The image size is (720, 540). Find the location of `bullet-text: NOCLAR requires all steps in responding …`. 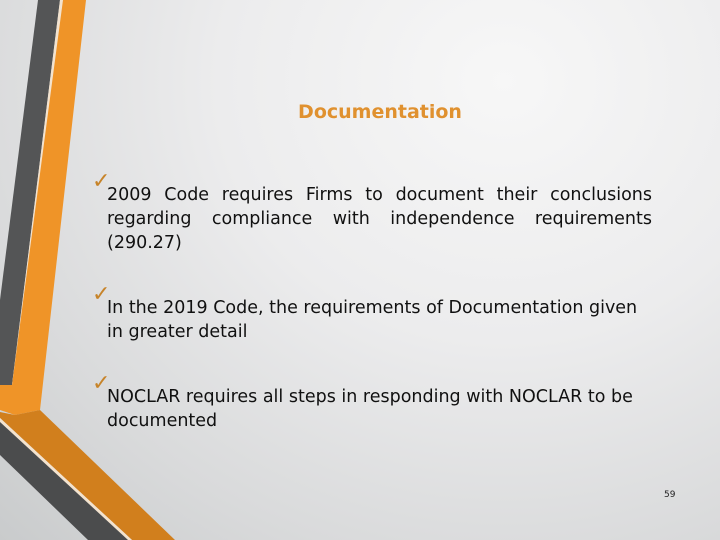

bullet-text: NOCLAR requires all steps in responding … is located at coordinates (370, 409).